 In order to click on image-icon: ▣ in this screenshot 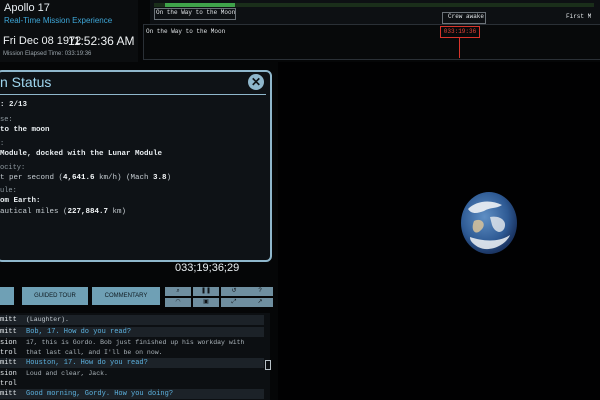, I will do `click(206, 302)`.